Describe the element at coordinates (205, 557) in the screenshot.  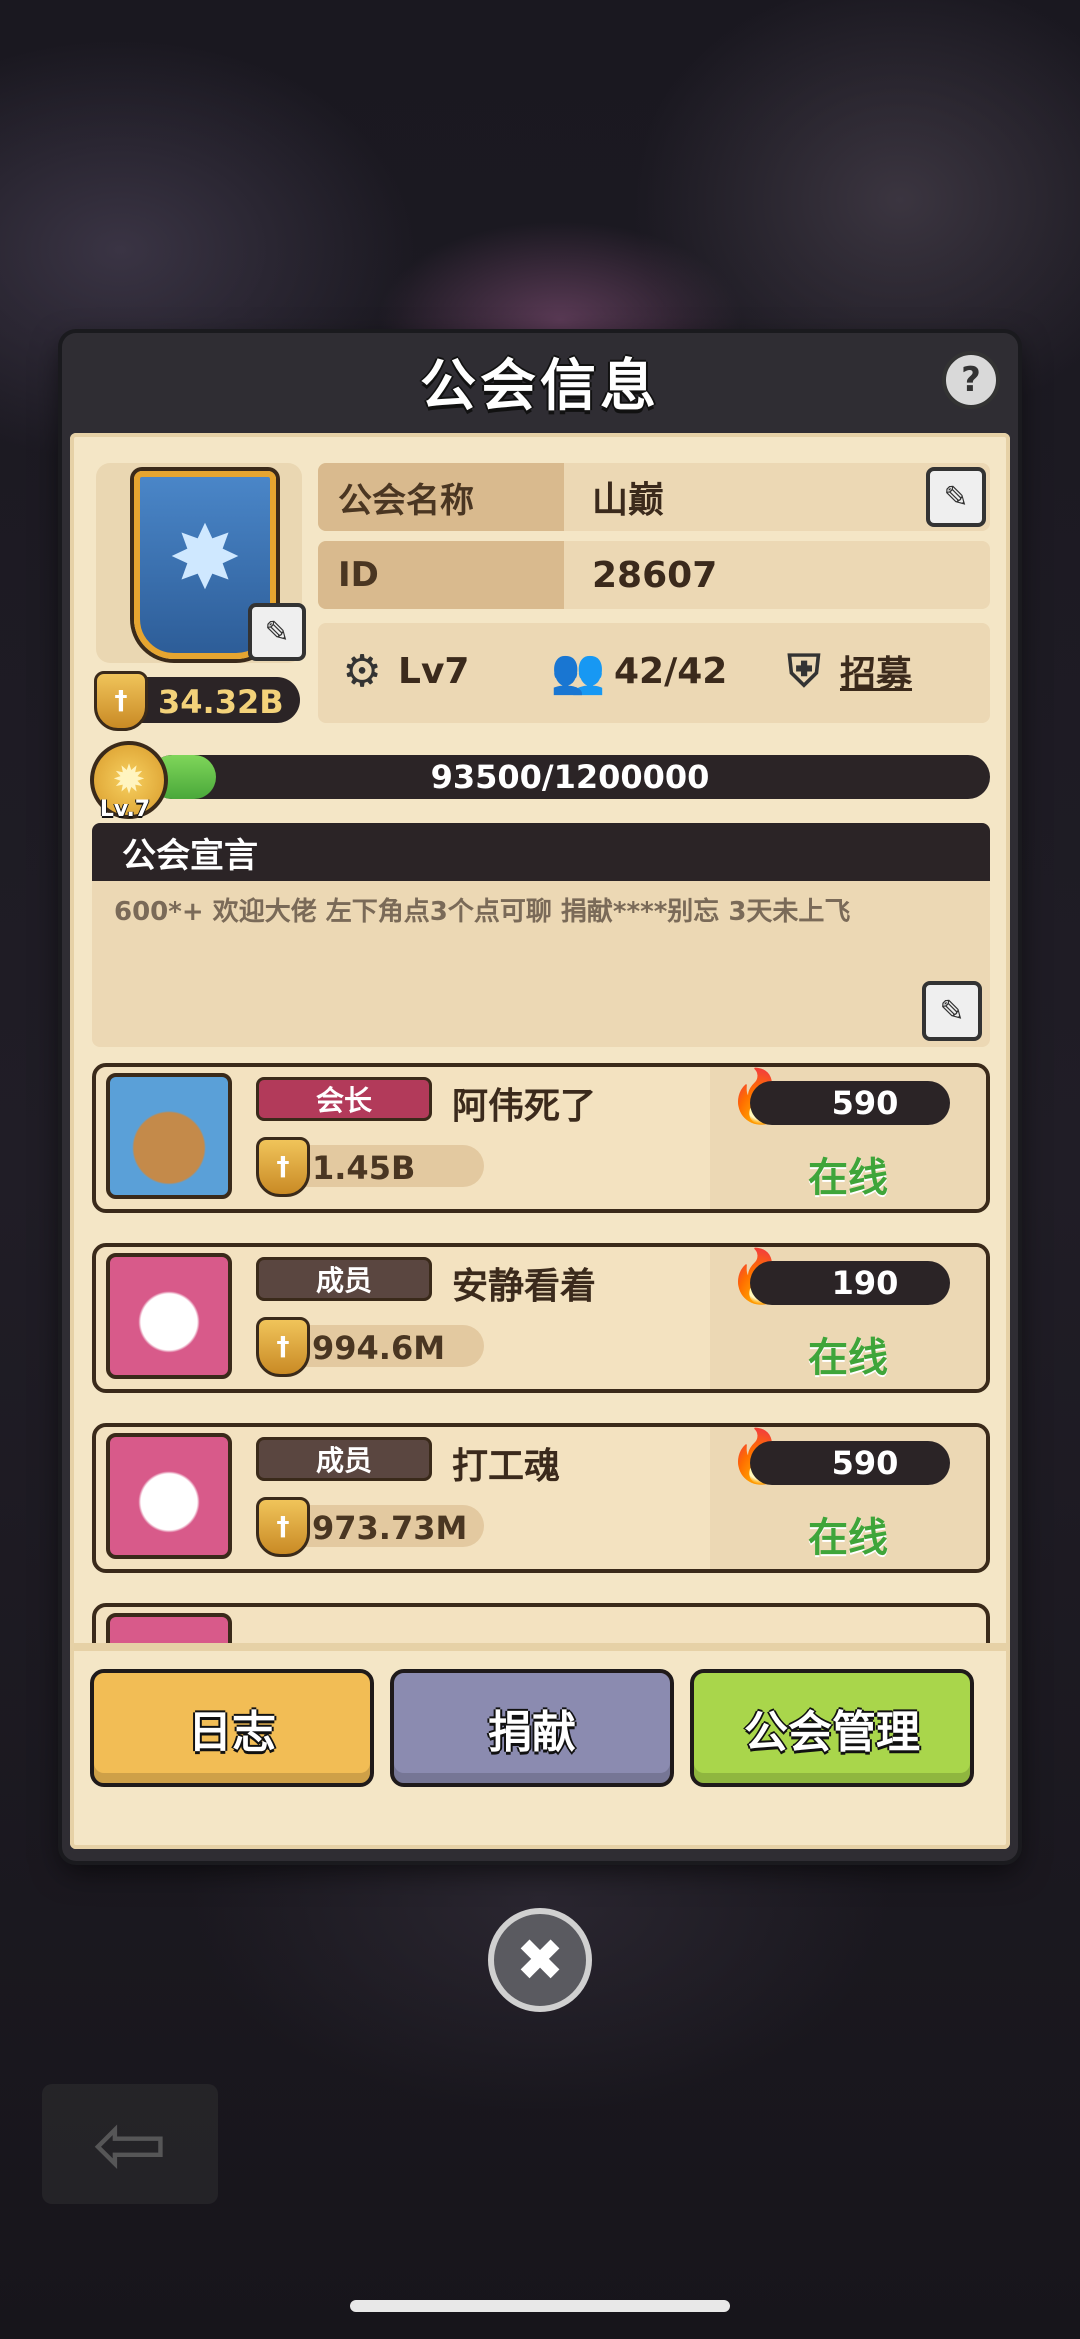
I see `star-emblem-icon: ✸` at that location.